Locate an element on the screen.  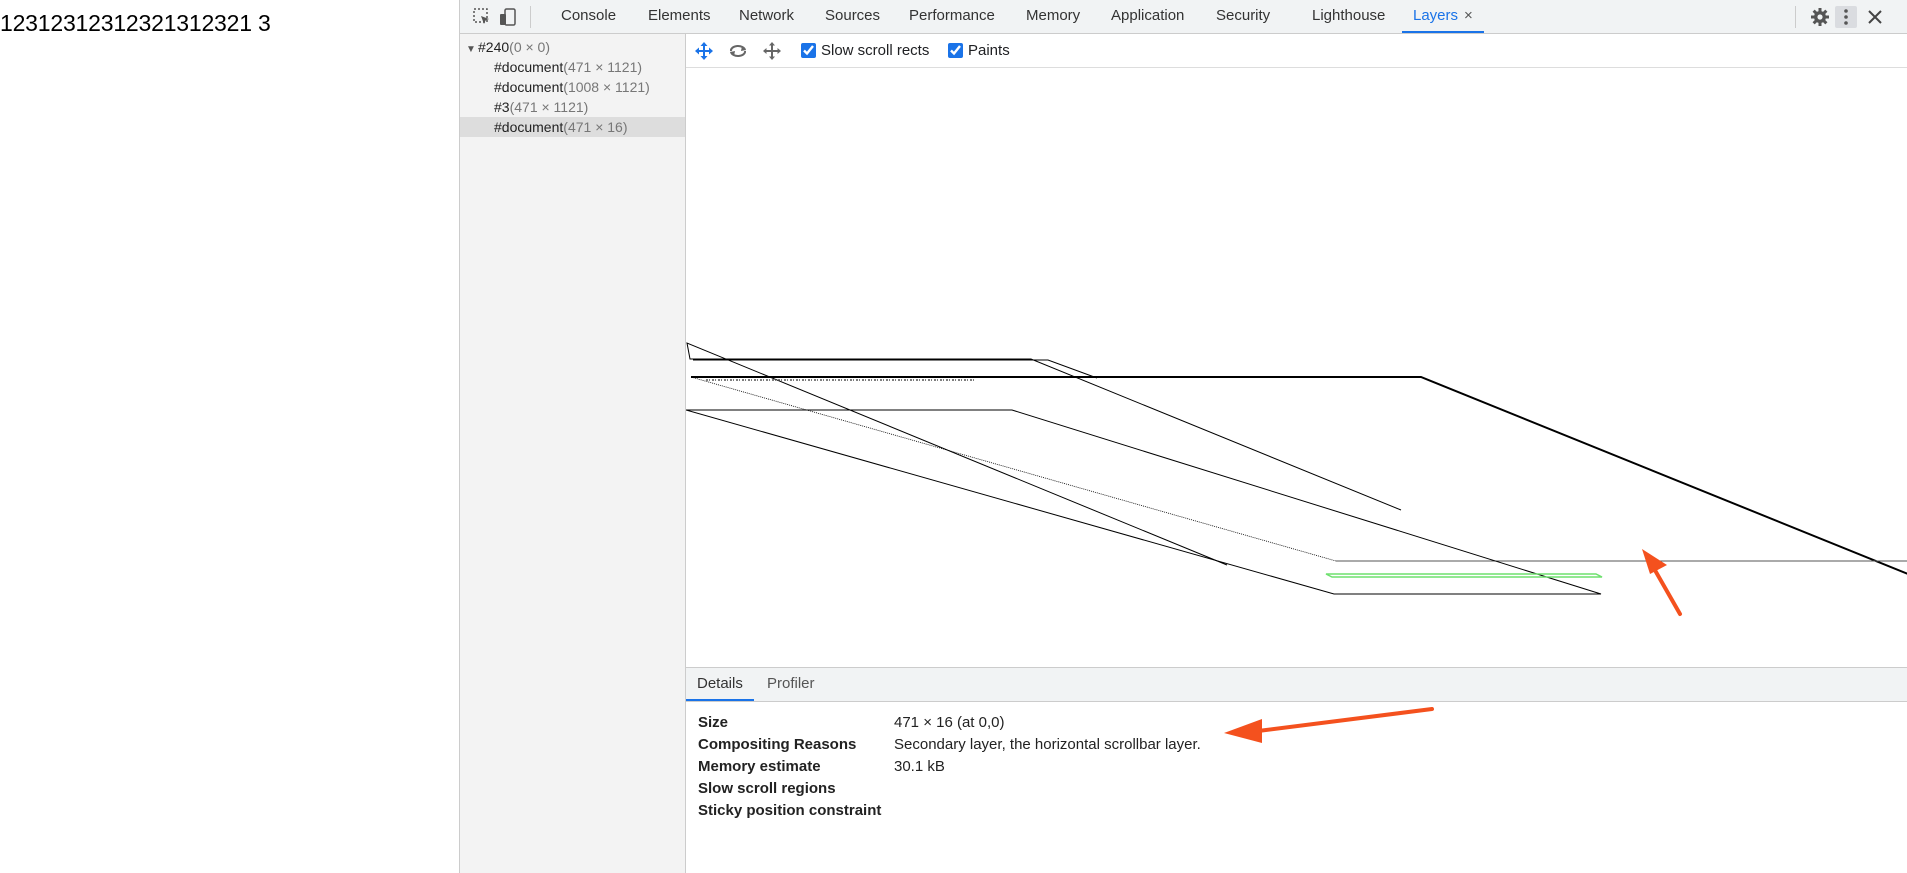
tab-profiler: Profiler is located at coordinates (791, 684).